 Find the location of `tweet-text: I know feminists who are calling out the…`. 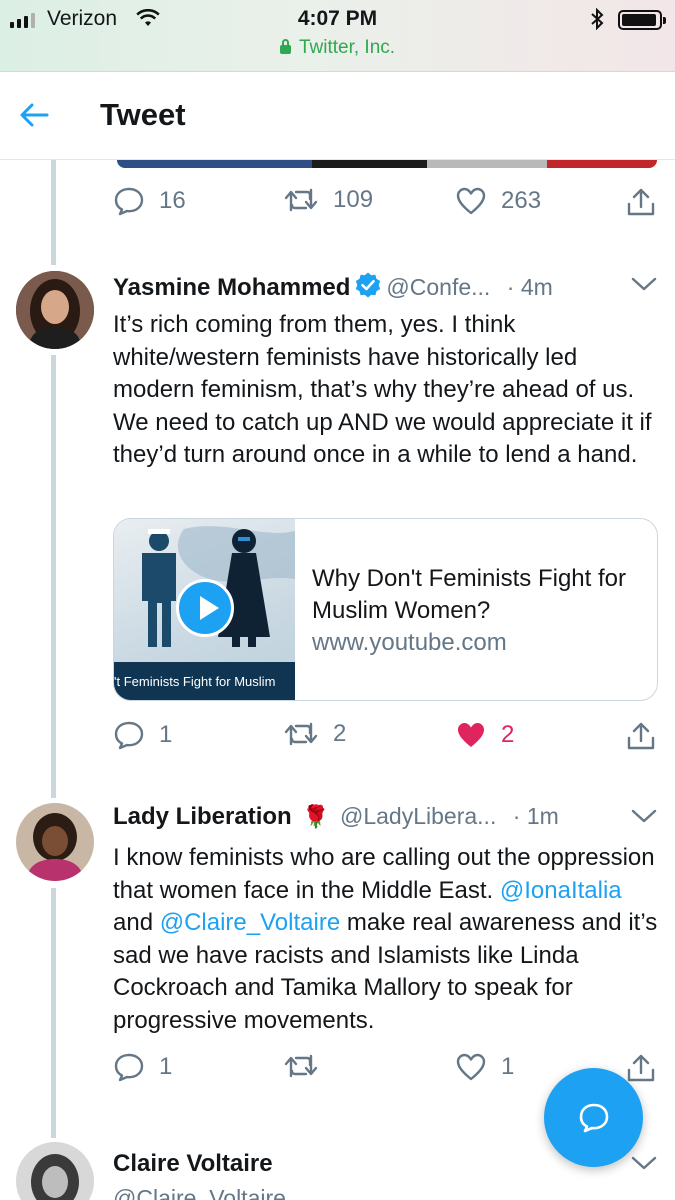

tweet-text: I know feminists who are calling out the… is located at coordinates (385, 939).